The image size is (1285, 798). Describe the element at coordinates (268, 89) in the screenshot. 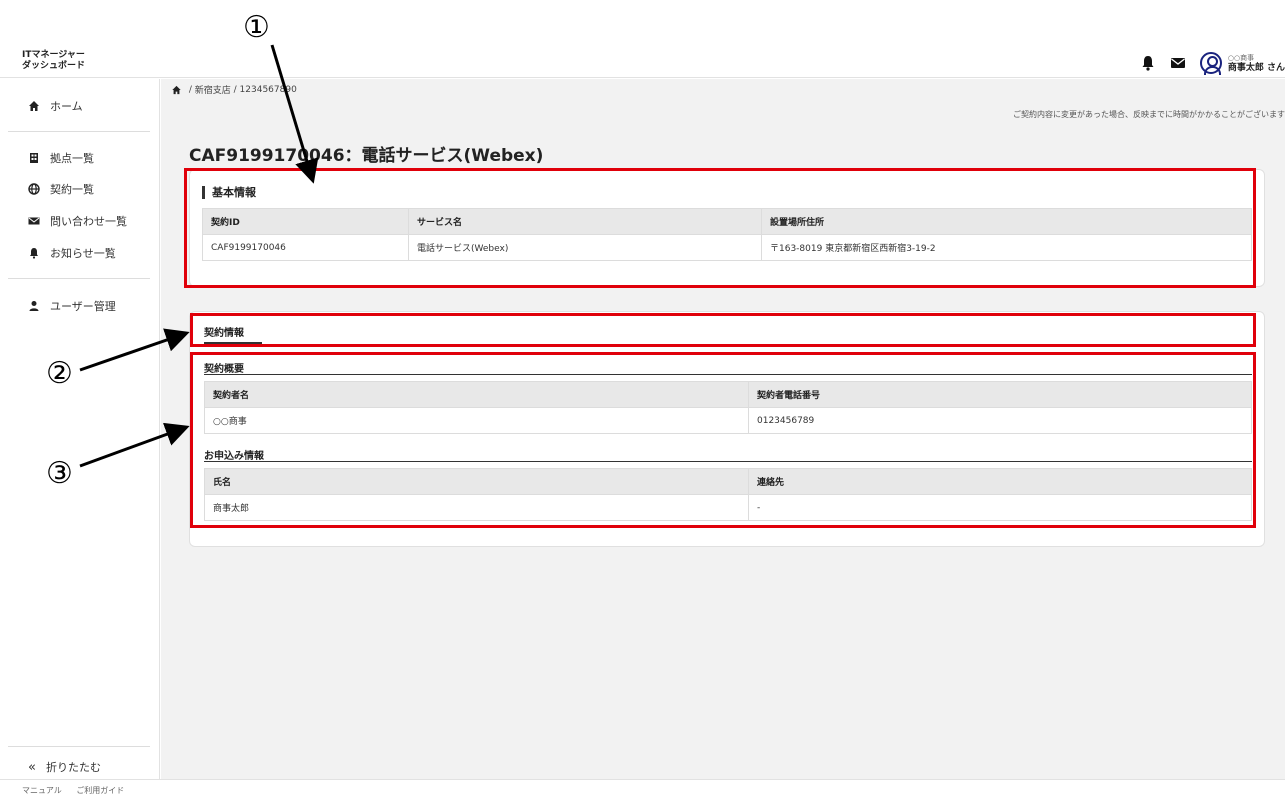

I see `breadcrumb-contract: 1234567890` at that location.